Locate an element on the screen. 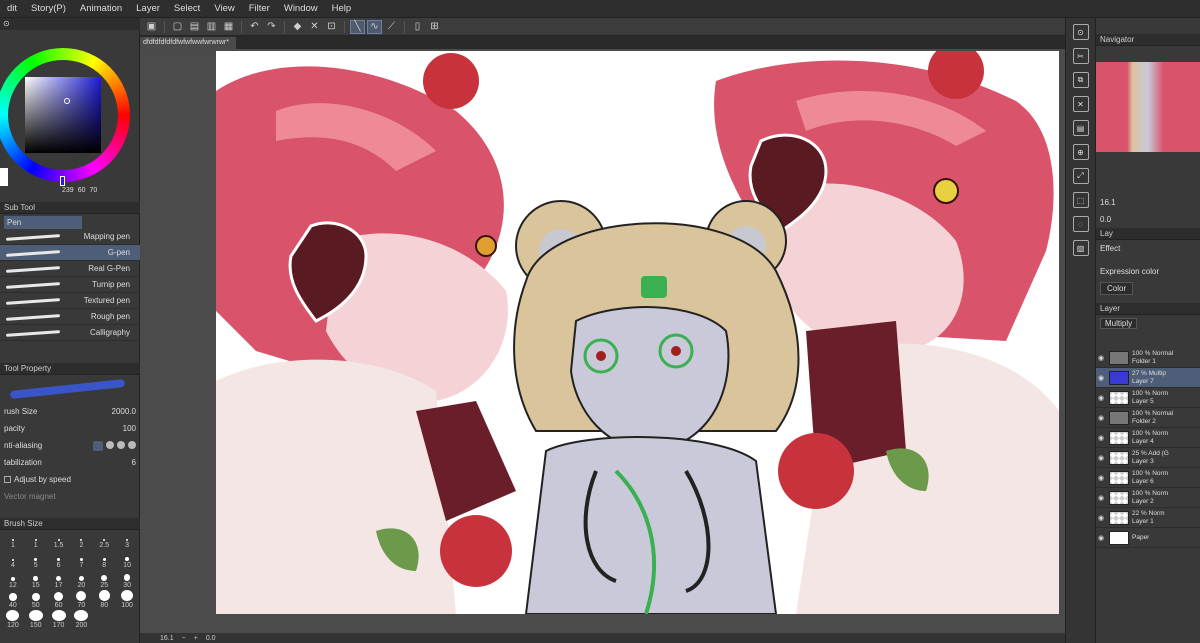 Image resolution: width=1200 pixels, height=643 pixels. menu-help: Help is located at coordinates (342, 8).